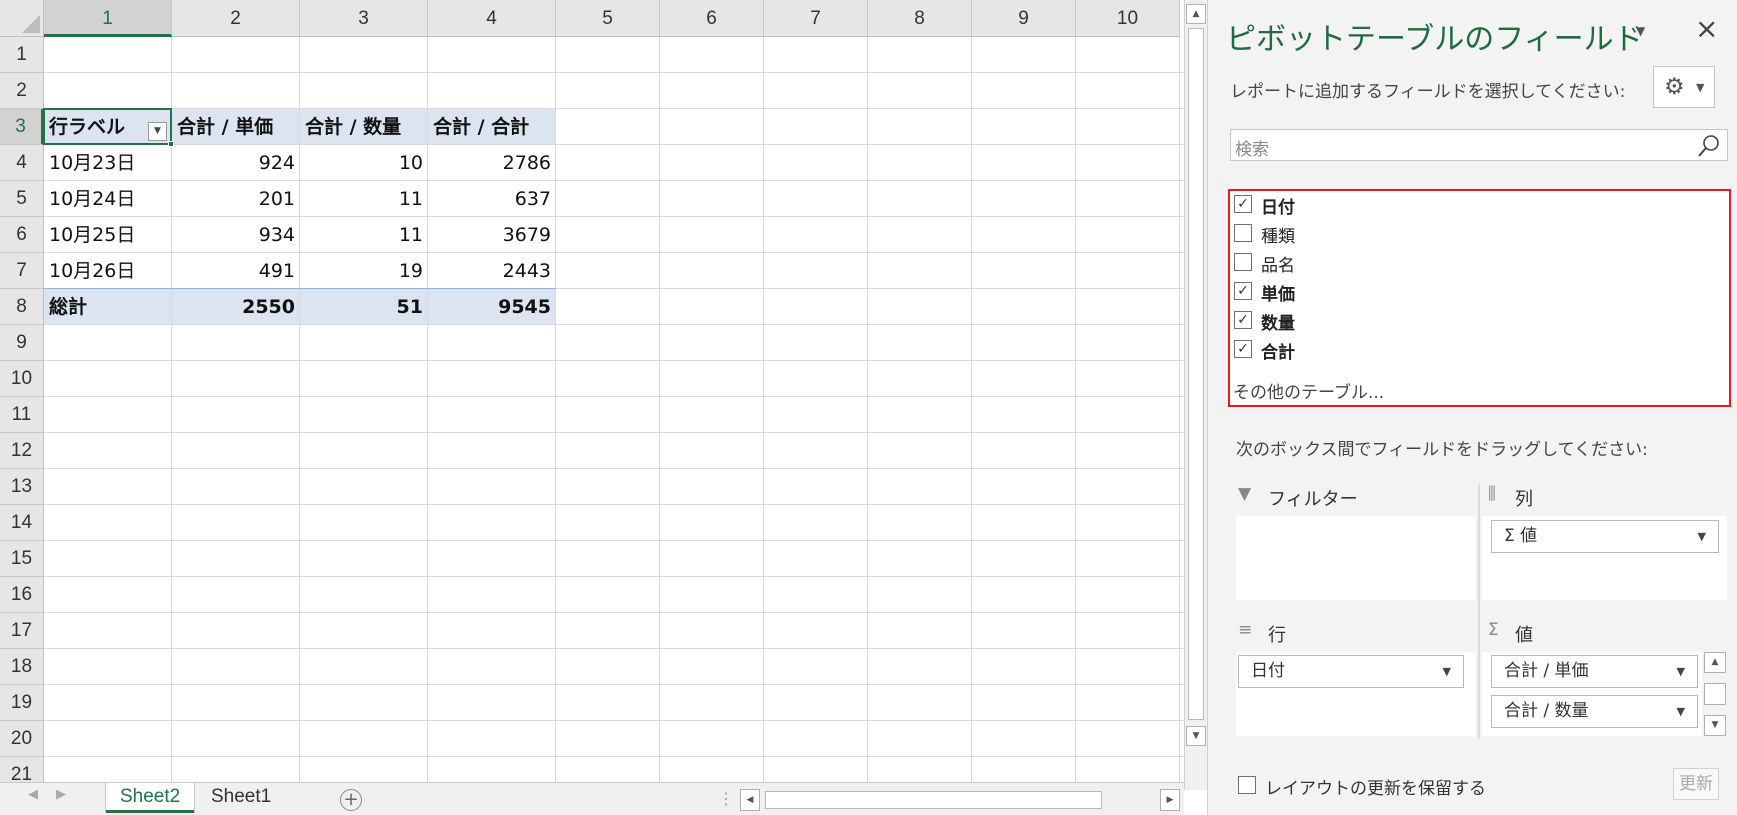 This screenshot has width=1737, height=815. What do you see at coordinates (22, 739) in the screenshot?
I see `row-header: 20` at bounding box center [22, 739].